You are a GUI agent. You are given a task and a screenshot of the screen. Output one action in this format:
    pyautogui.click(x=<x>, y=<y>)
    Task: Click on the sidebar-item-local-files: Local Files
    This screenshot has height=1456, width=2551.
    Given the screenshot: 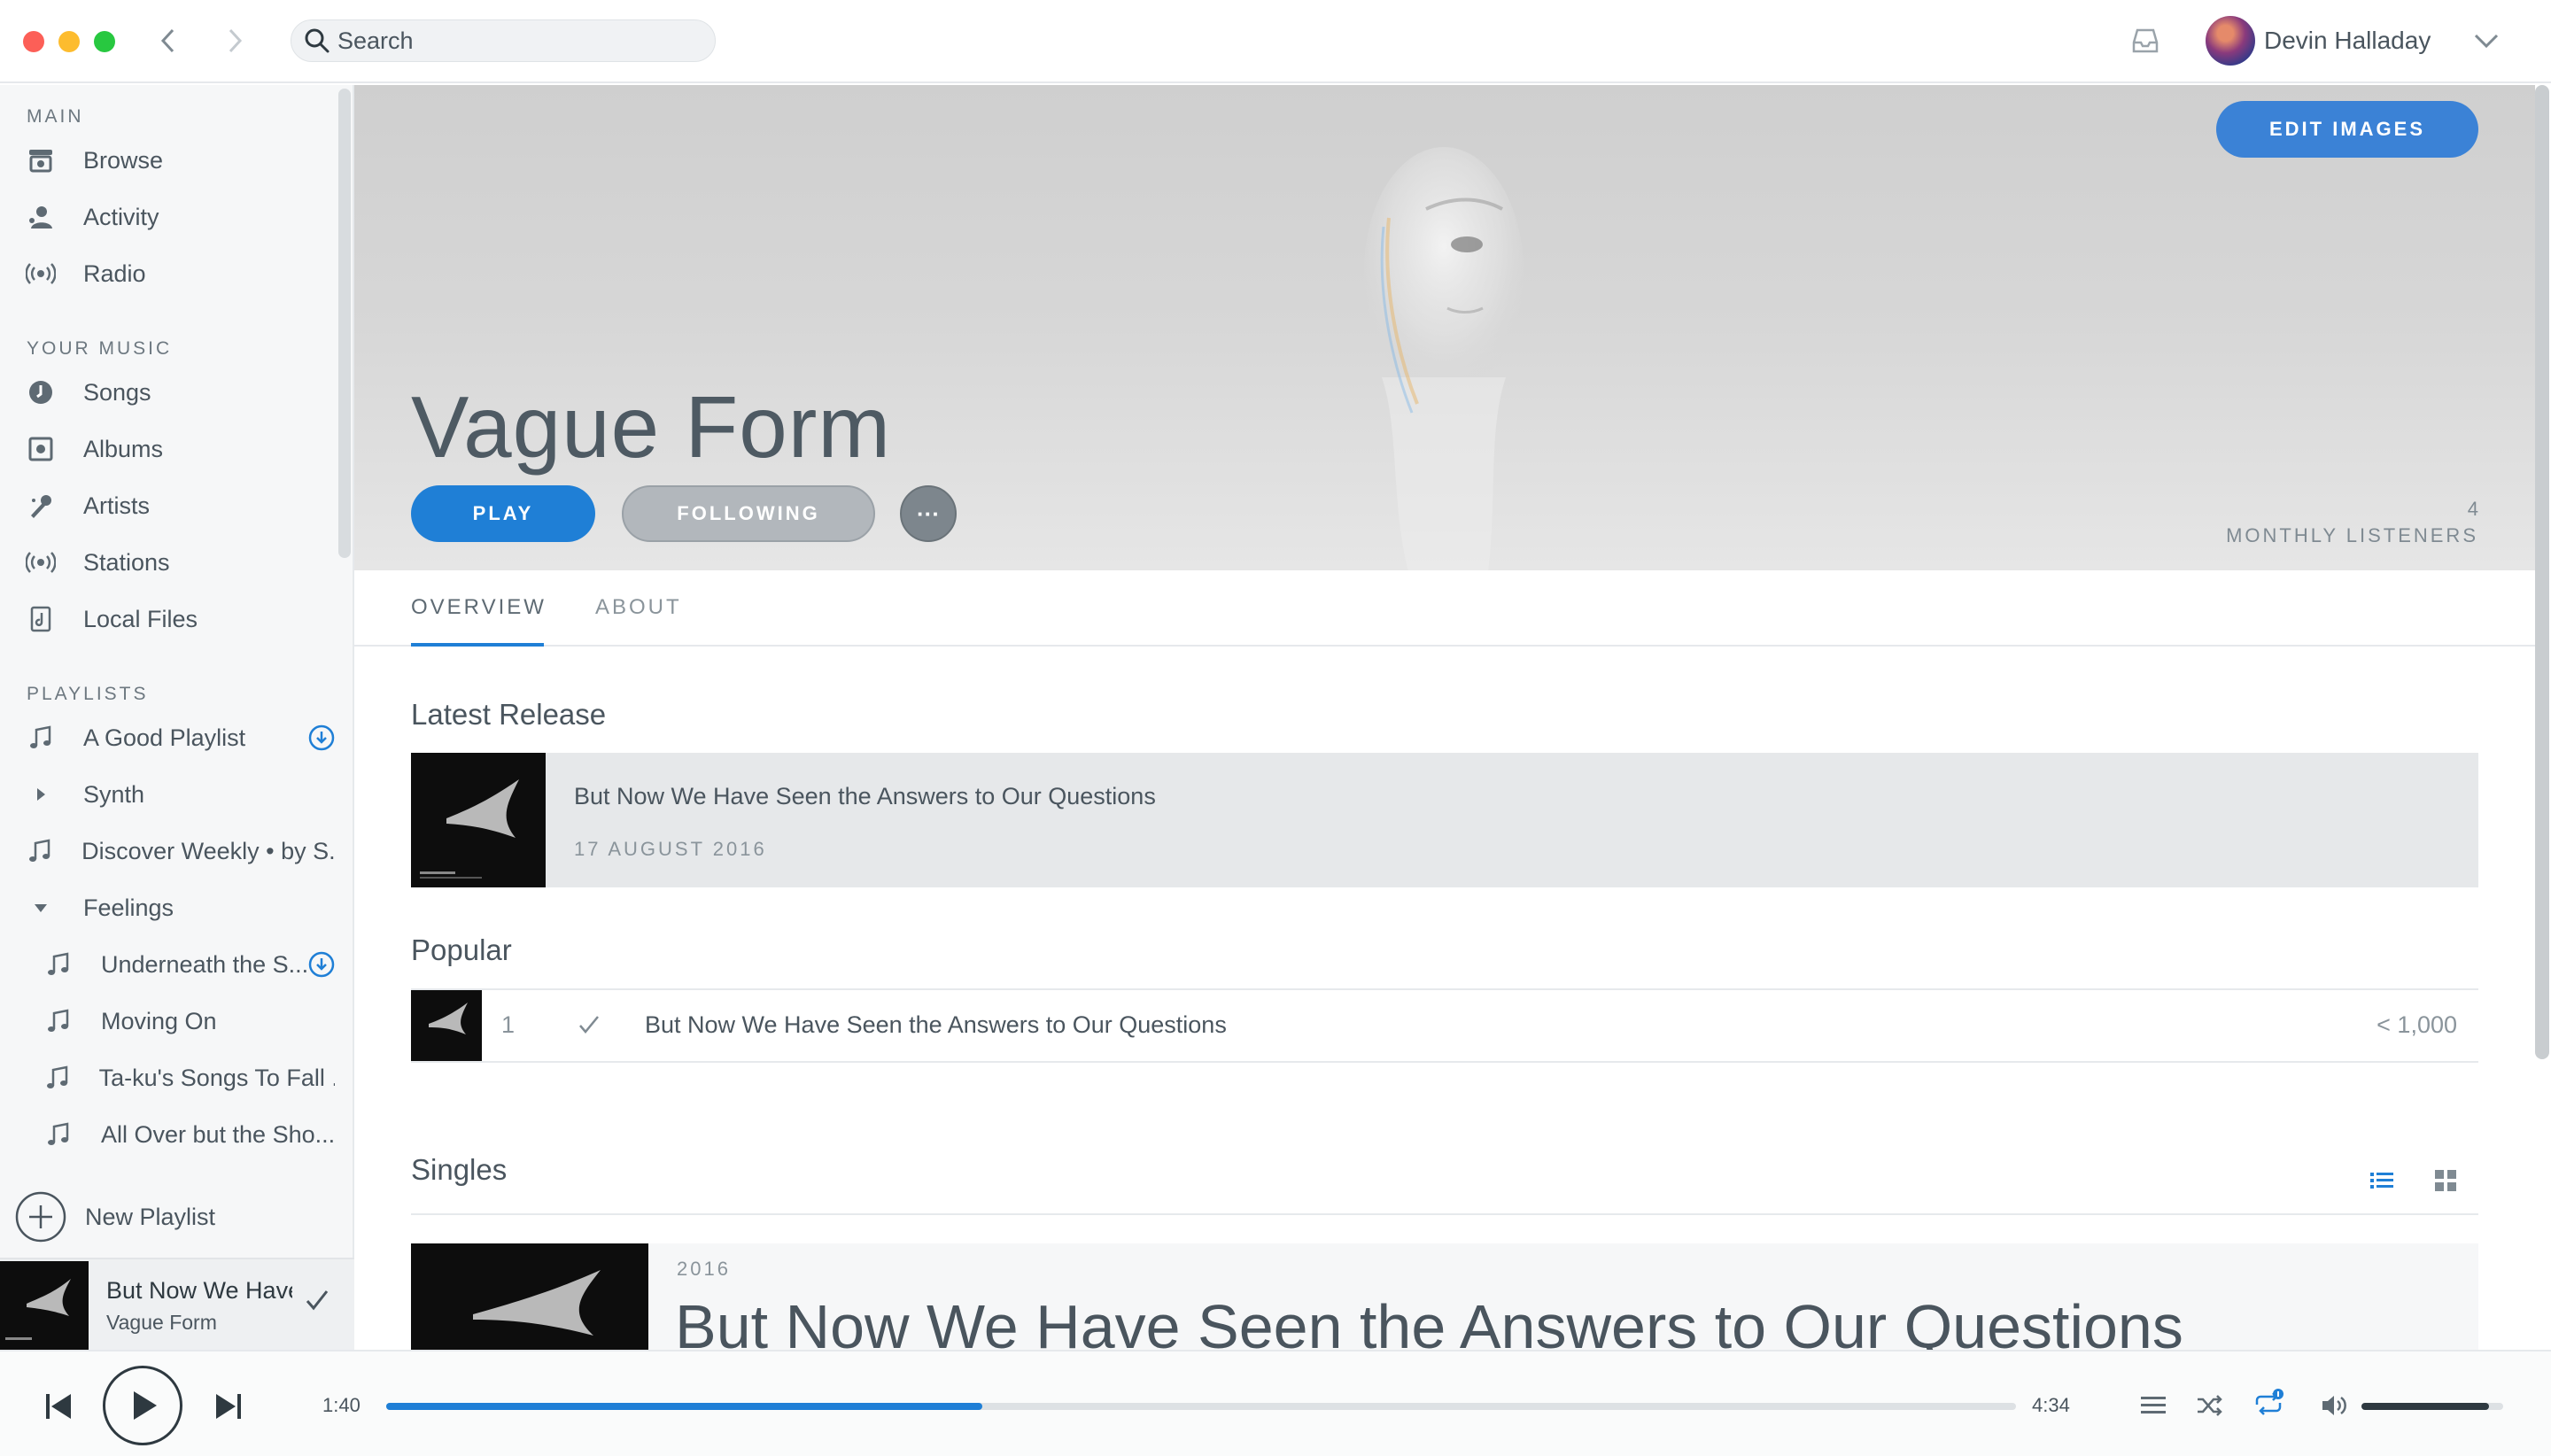 What is the action you would take?
    pyautogui.click(x=180, y=619)
    